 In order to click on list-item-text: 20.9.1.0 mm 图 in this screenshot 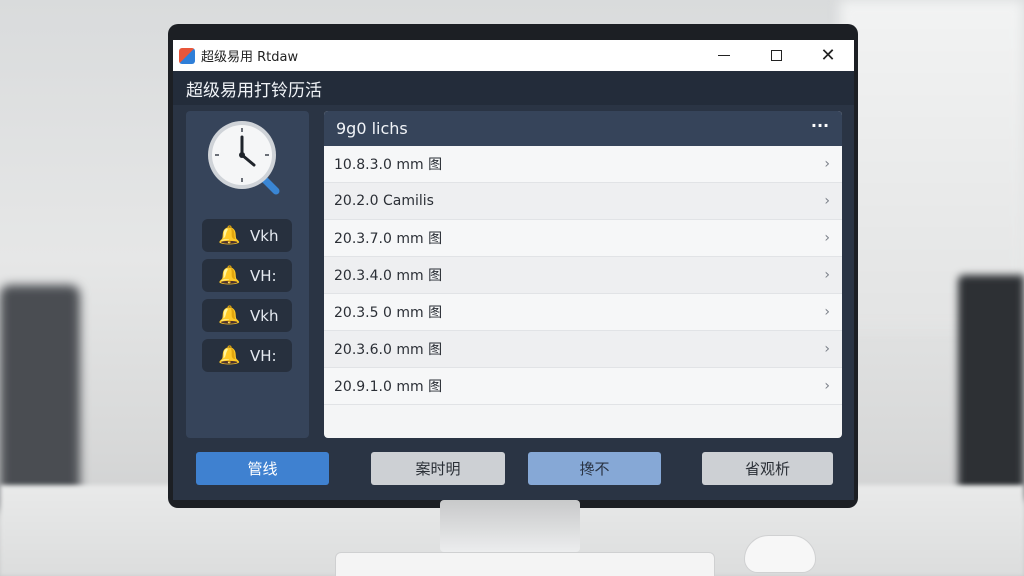, I will do `click(388, 387)`.